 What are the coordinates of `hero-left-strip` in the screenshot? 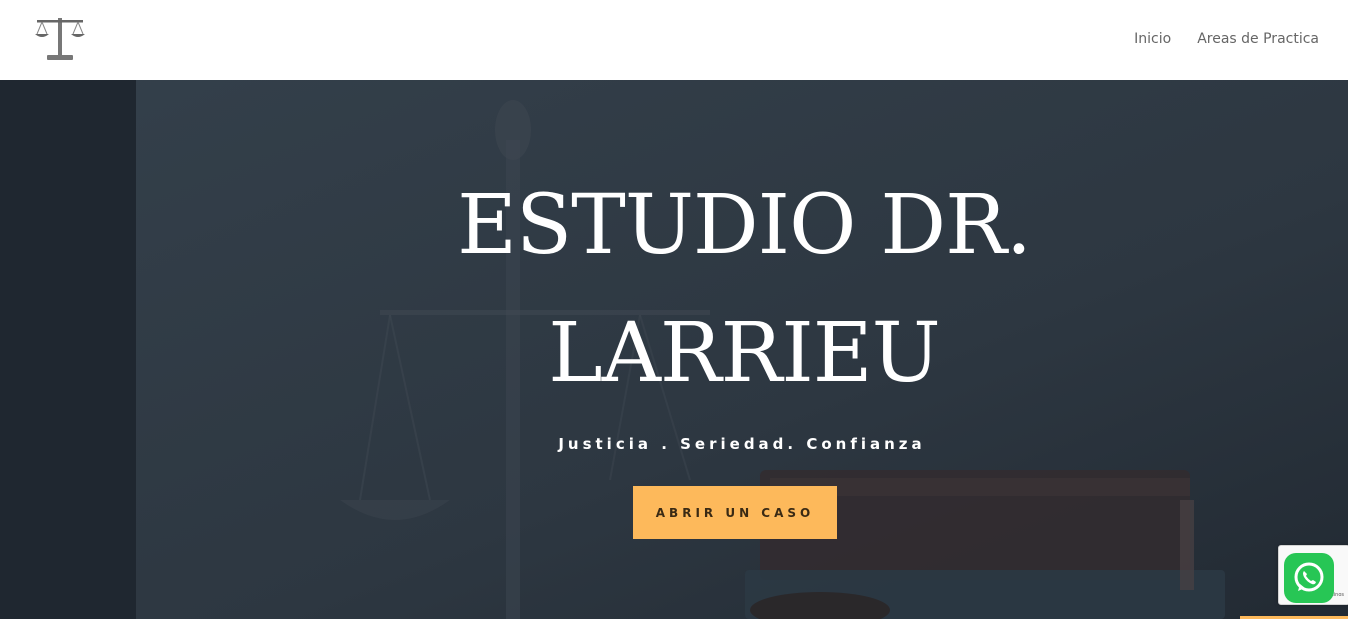 It's located at (68, 349).